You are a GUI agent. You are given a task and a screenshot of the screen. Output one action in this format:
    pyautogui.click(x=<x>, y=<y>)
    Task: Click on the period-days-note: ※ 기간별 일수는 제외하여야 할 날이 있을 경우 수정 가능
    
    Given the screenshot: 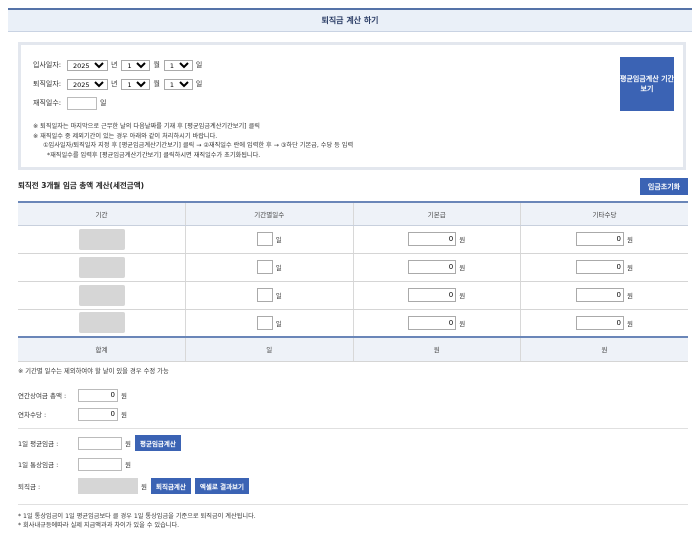 What is the action you would take?
    pyautogui.click(x=93, y=371)
    